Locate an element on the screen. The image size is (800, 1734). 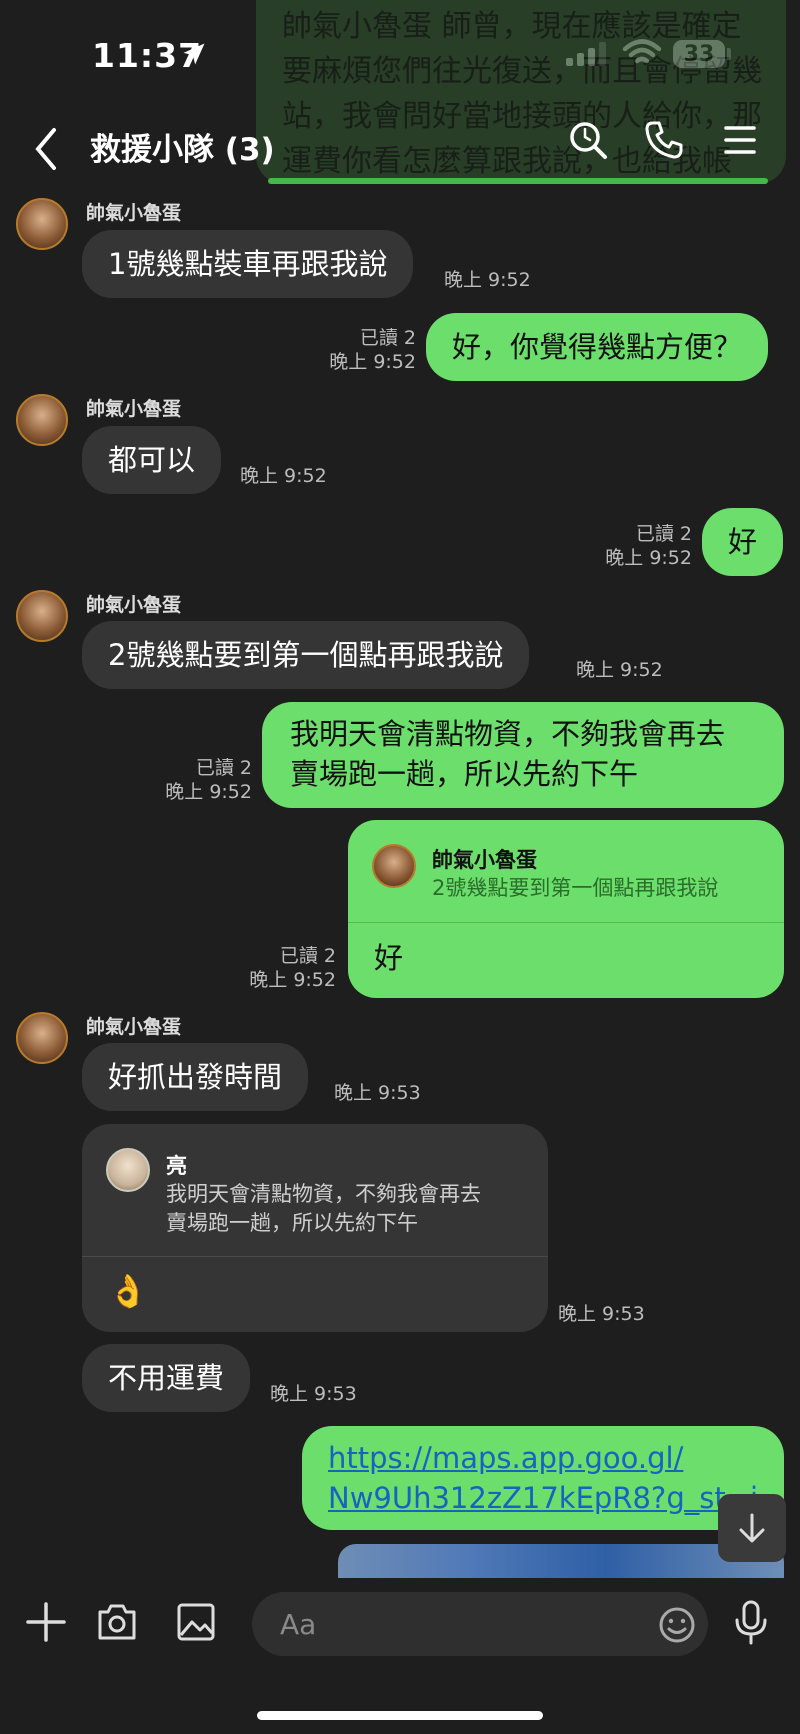
chevron-left-icon is located at coordinates (47, 149).